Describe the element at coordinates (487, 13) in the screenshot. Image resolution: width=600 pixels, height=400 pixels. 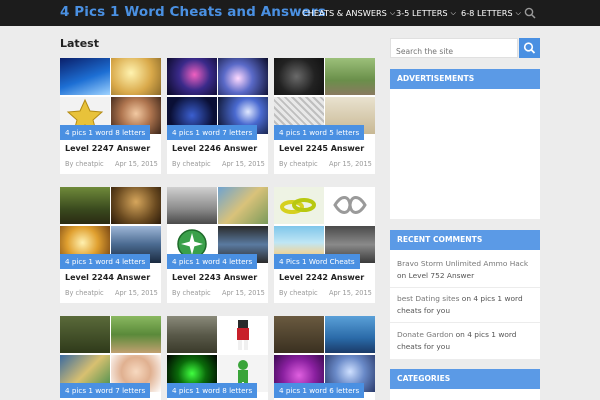
I see `nav-item-label: 6-8 LETTERS` at that location.